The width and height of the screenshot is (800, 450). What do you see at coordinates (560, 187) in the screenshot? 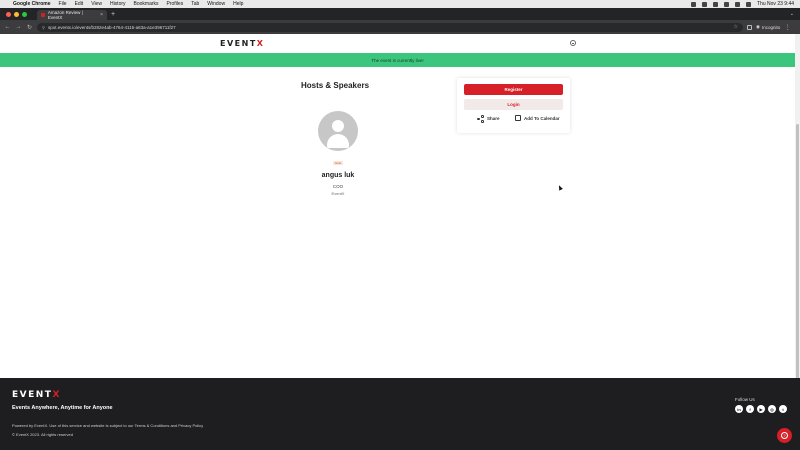
I see `mouse-cursor-icon` at bounding box center [560, 187].